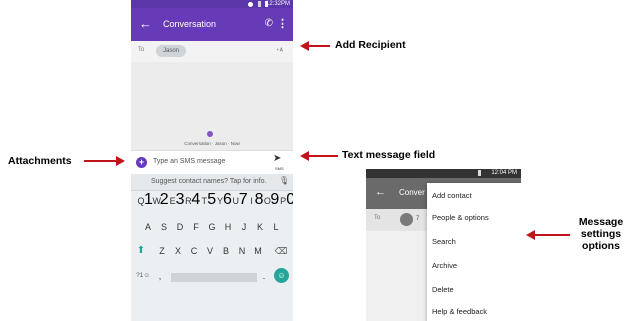  I want to click on keyboard-row-2: ASDFGHJKL, so click(212, 228).